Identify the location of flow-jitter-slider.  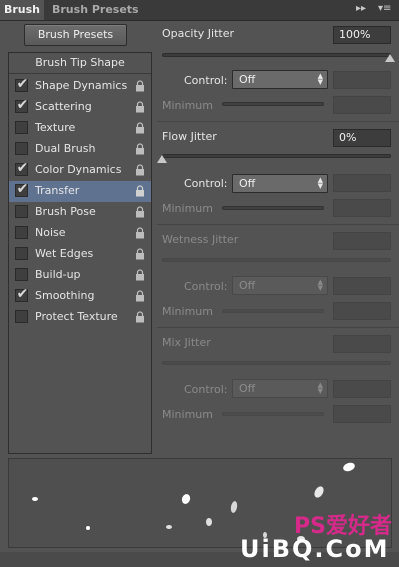
(276, 156).